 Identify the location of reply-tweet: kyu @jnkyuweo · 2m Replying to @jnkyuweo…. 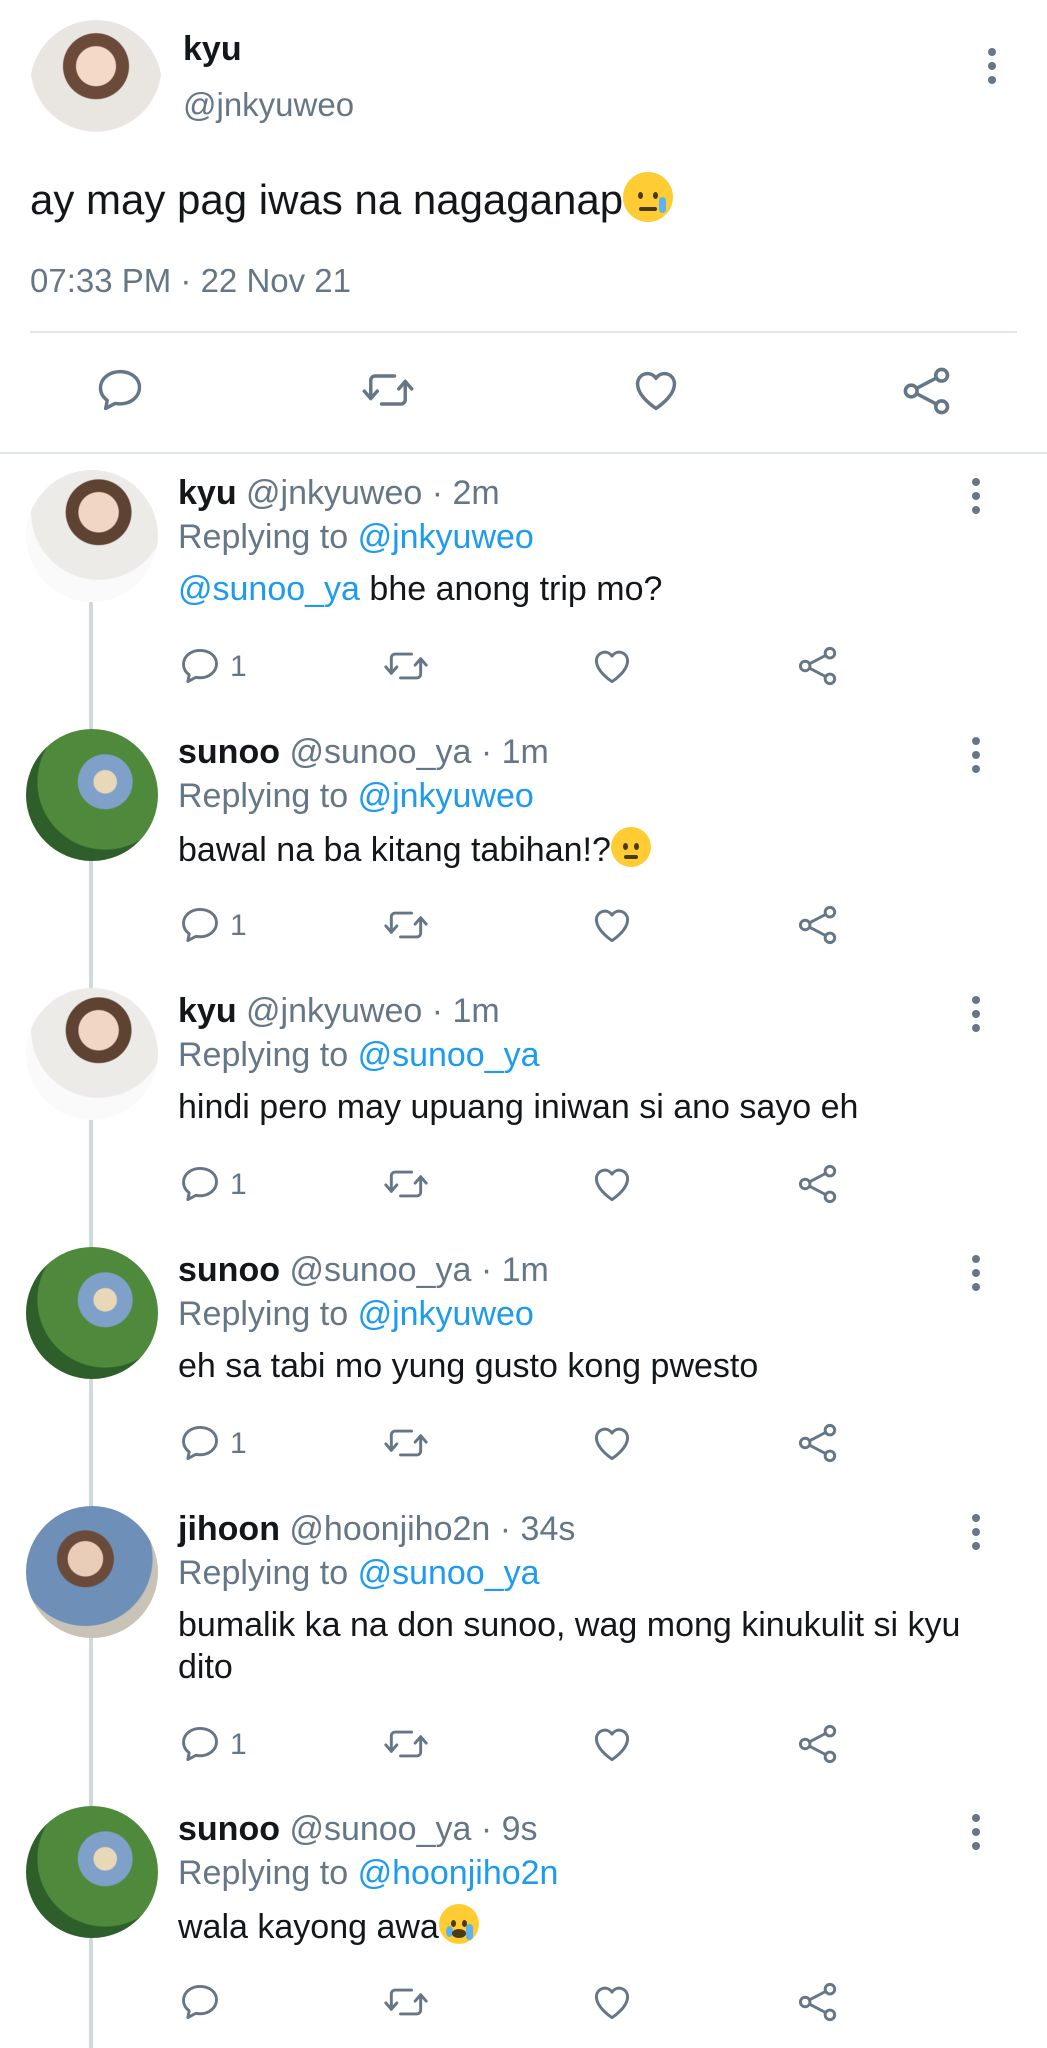
(523, 599).